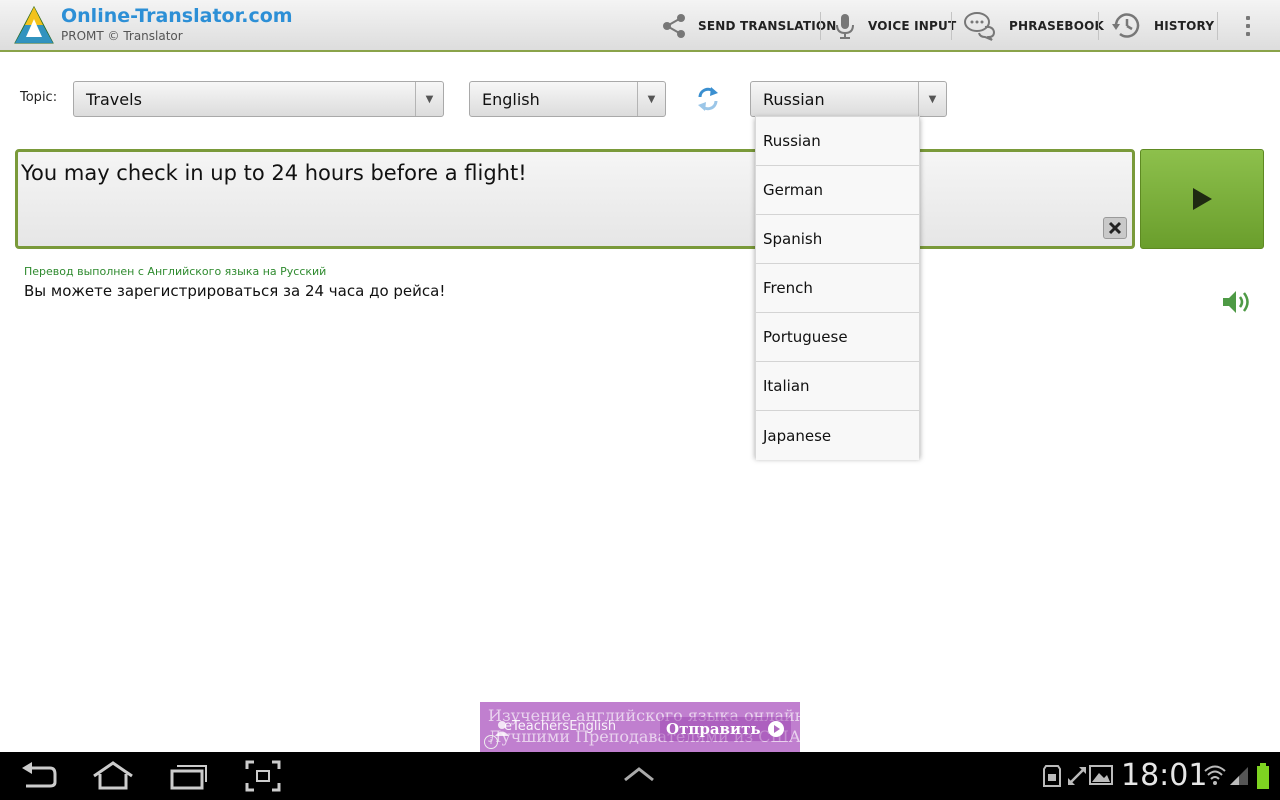  Describe the element at coordinates (263, 776) in the screenshot. I see `screenshot-icon` at that location.